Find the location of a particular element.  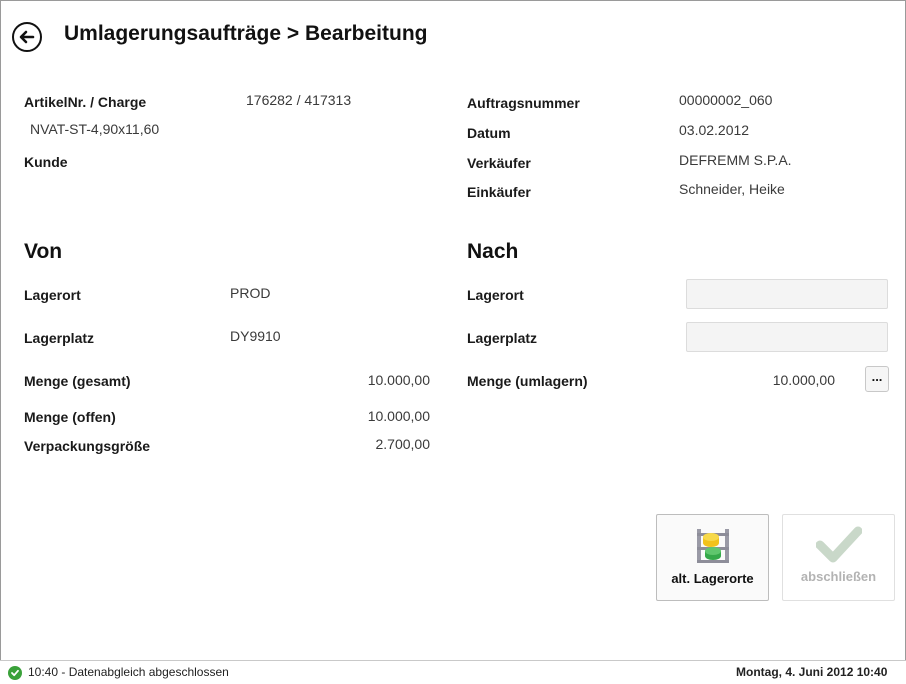

from-location-value: PROD is located at coordinates (250, 293).